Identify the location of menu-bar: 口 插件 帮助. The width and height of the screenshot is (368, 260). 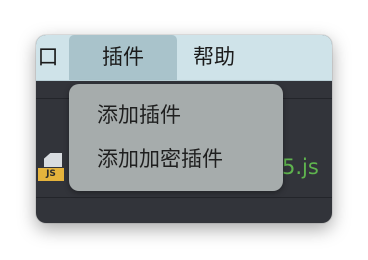
(184, 58).